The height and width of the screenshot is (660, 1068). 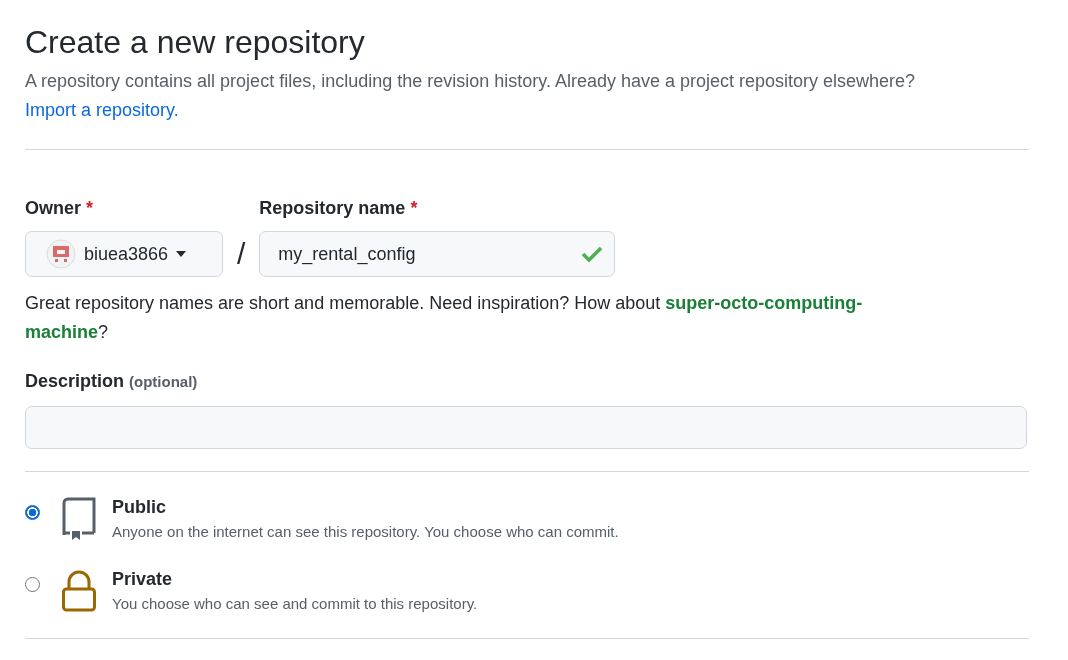 I want to click on page-title: Create a new repository, so click(x=195, y=42).